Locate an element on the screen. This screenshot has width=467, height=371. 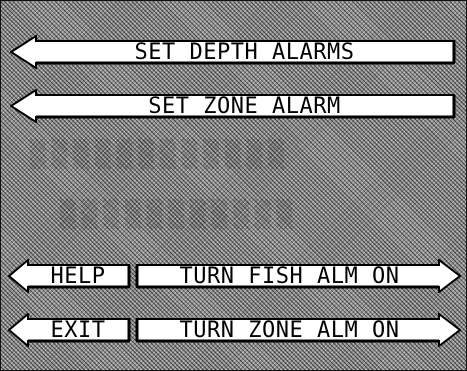
set-depth-alarms-label: SET DEPTH ALARMS is located at coordinates (244, 52).